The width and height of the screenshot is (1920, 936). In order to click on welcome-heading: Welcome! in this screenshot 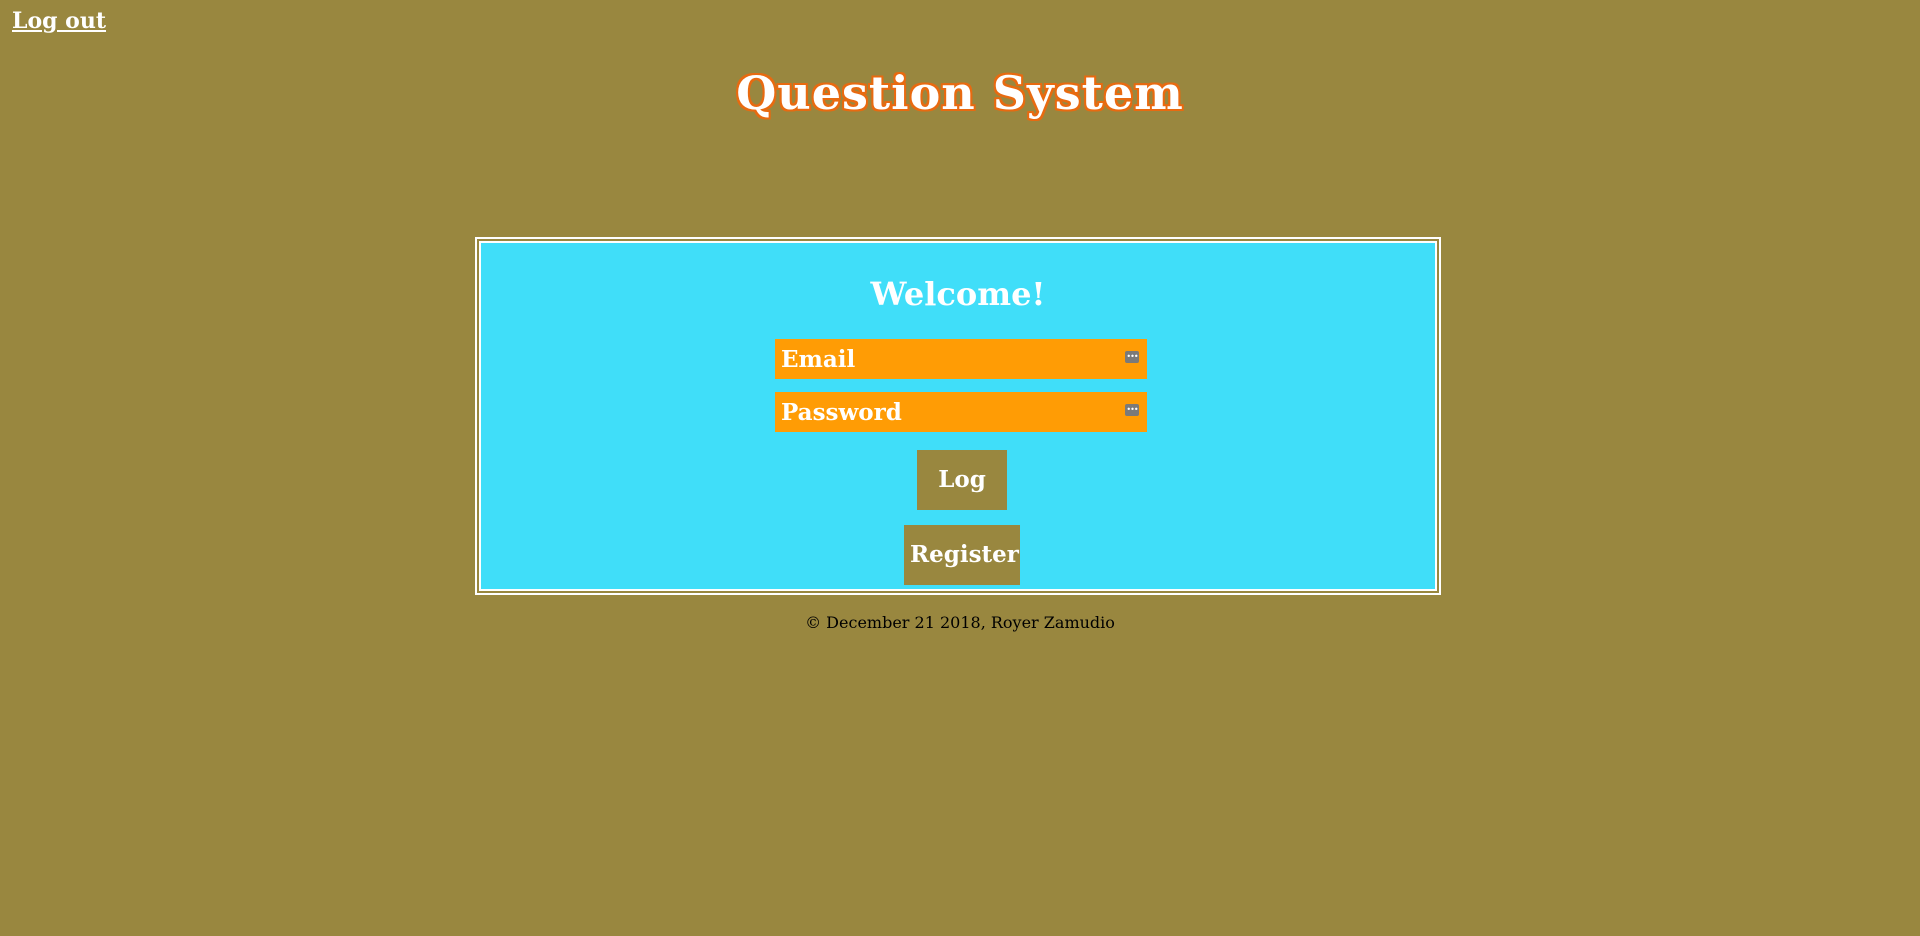, I will do `click(958, 294)`.